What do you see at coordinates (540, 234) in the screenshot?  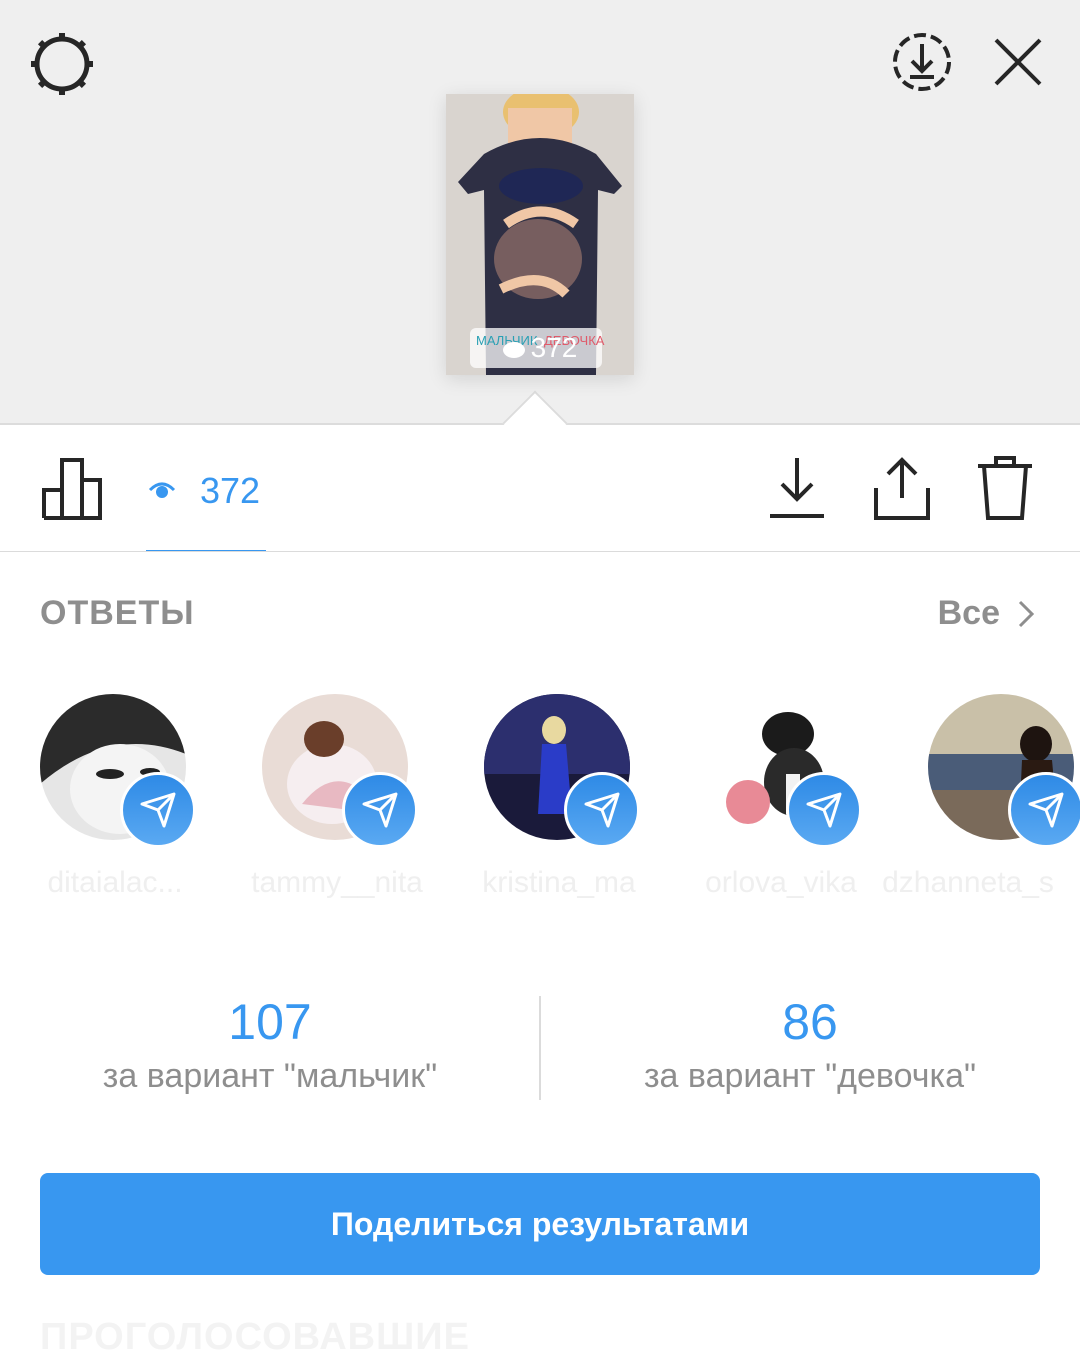 I see `story-thumbnail: МАЛЬЧИК ДЕВОЧКА 372` at bounding box center [540, 234].